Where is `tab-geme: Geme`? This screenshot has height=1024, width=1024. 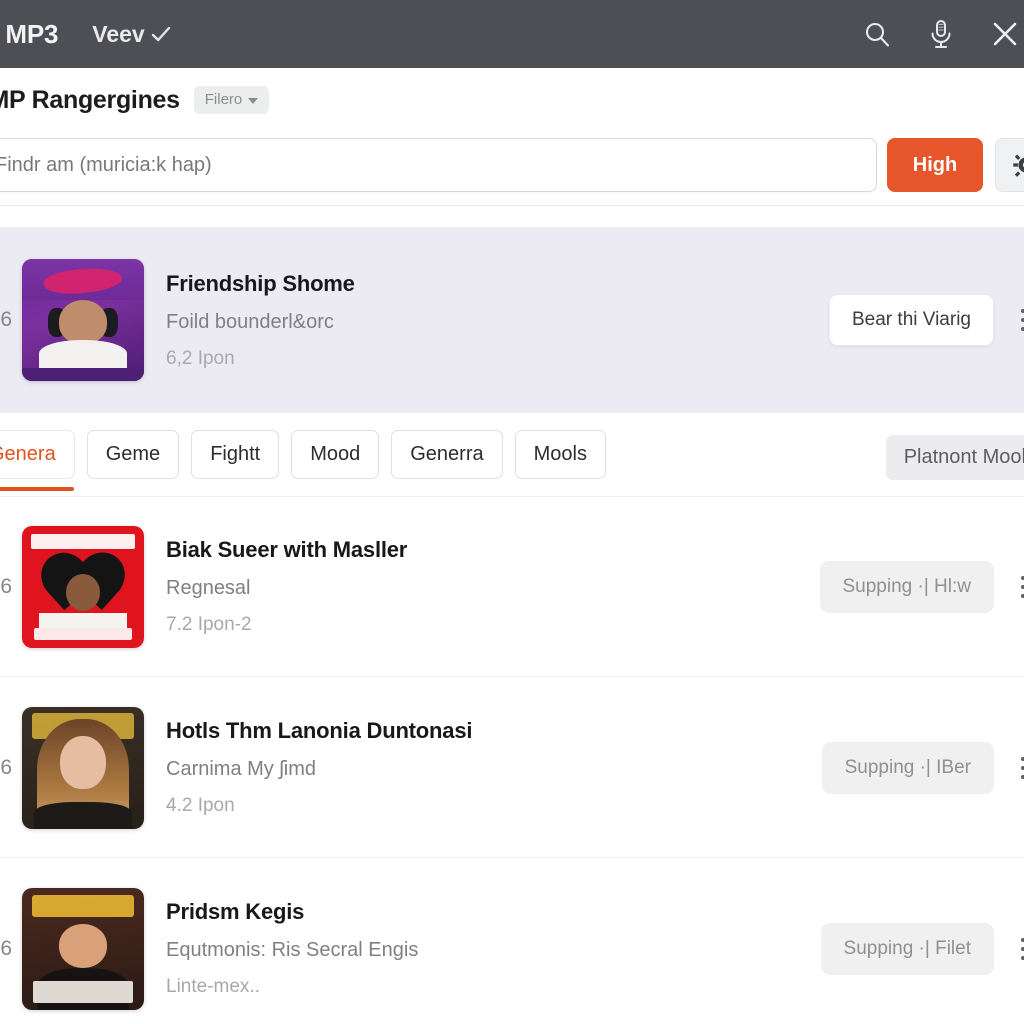 tab-geme: Geme is located at coordinates (133, 454).